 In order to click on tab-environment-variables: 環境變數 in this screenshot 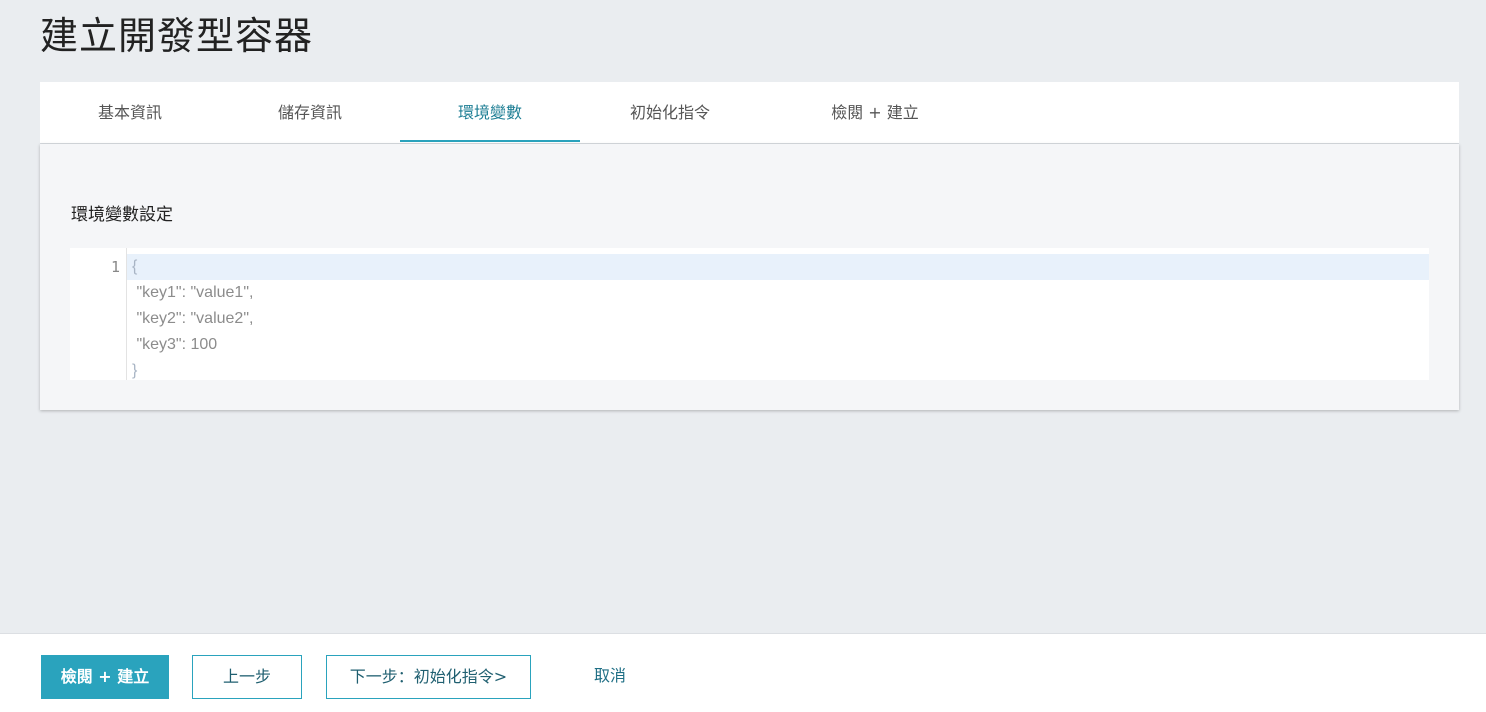, I will do `click(490, 112)`.